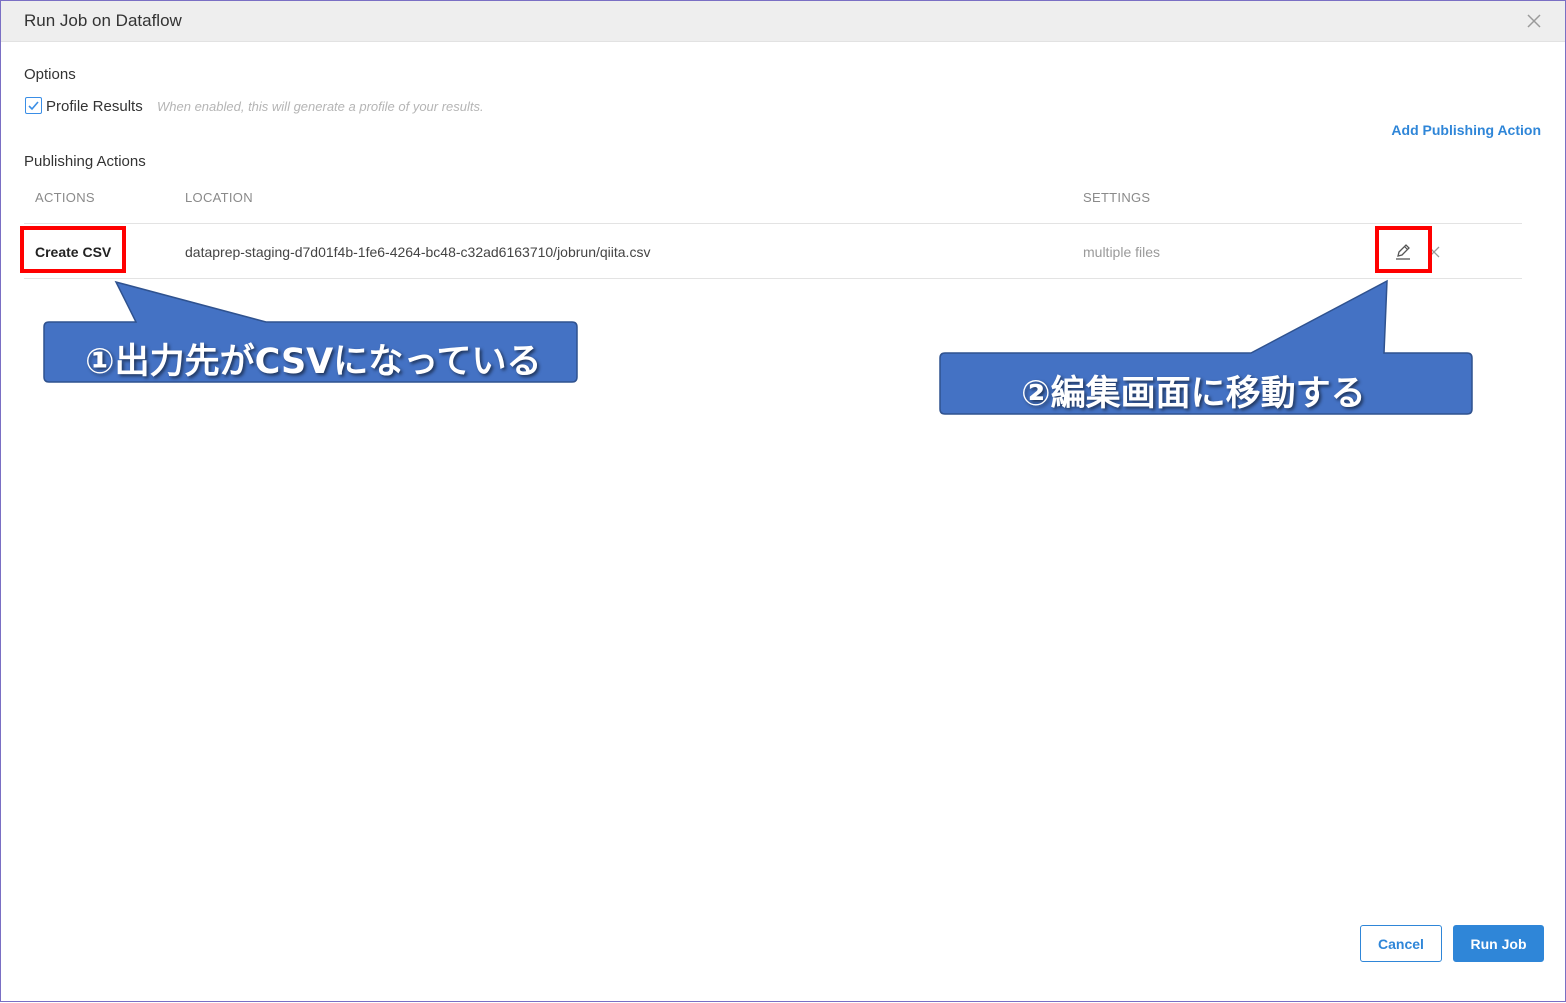  I want to click on cancel-button: Cancel, so click(1401, 943).